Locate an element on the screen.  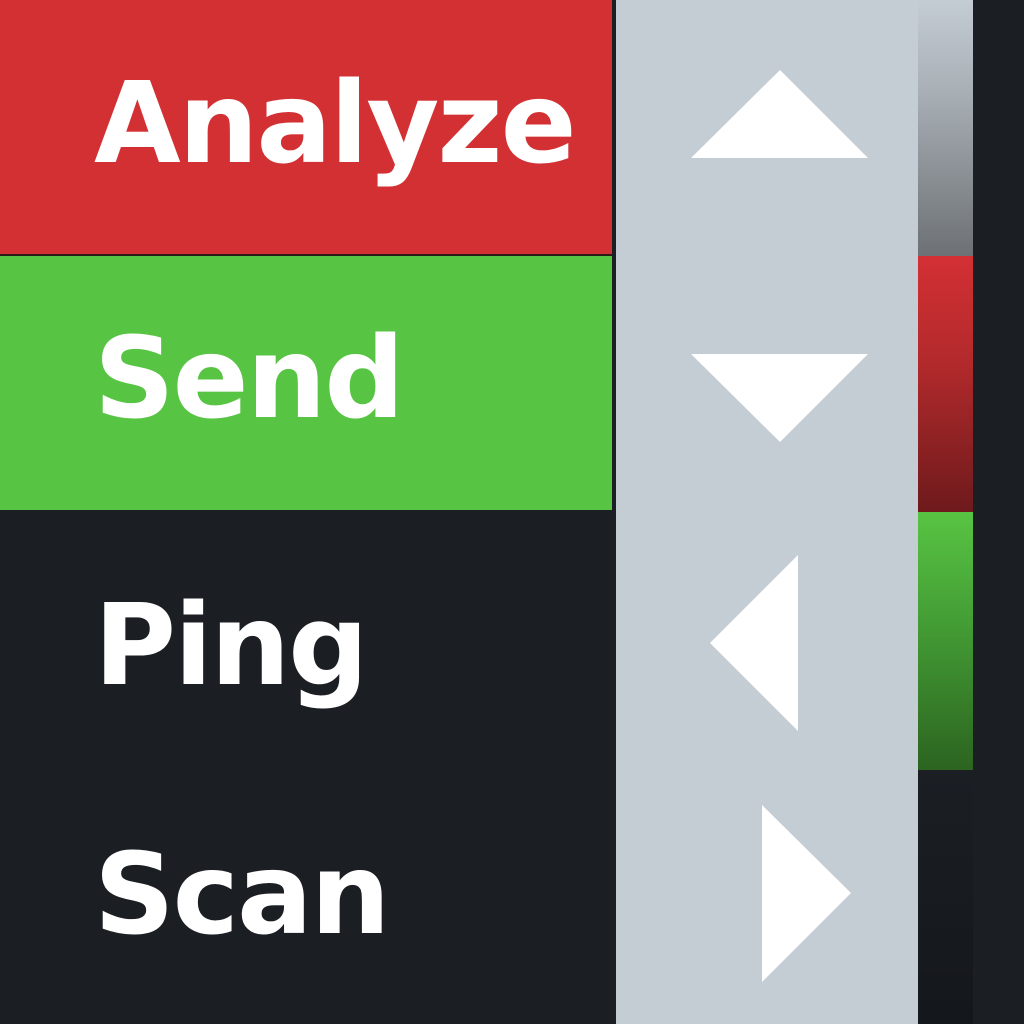
menu-item-label: Send is located at coordinates (249, 379).